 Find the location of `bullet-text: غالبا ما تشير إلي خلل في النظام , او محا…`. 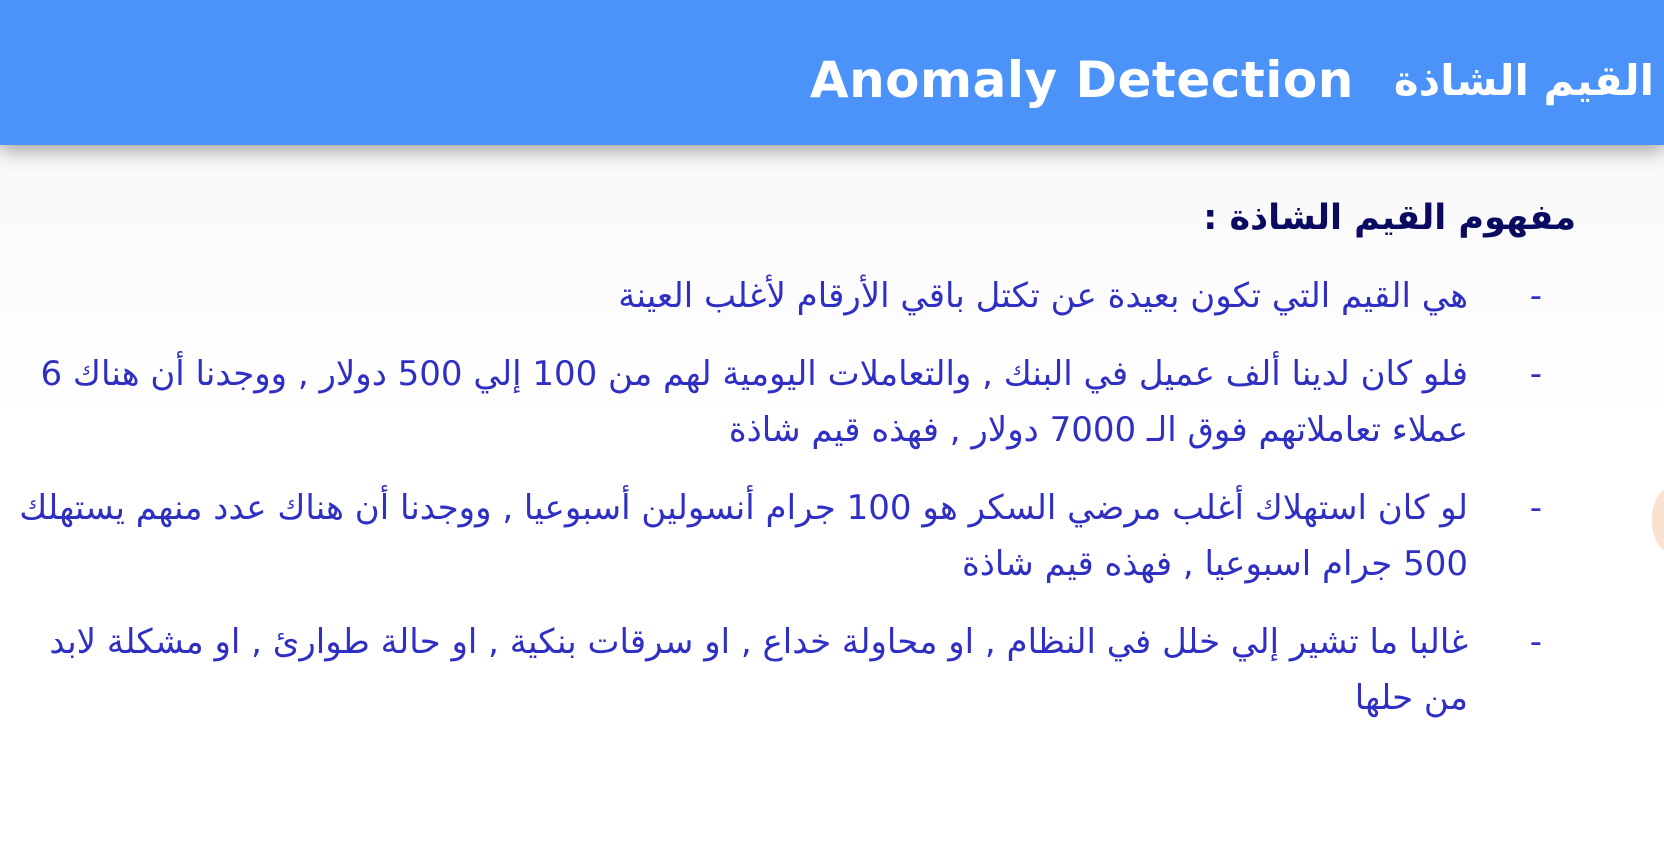

bullet-text: غالبا ما تشير إلي خلل في النظام , او محا… is located at coordinates (758, 670).